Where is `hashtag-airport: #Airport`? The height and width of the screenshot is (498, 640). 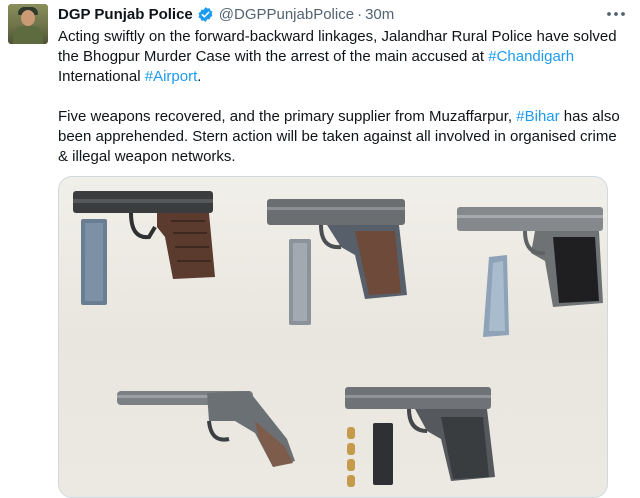 hashtag-airport: #Airport is located at coordinates (171, 76).